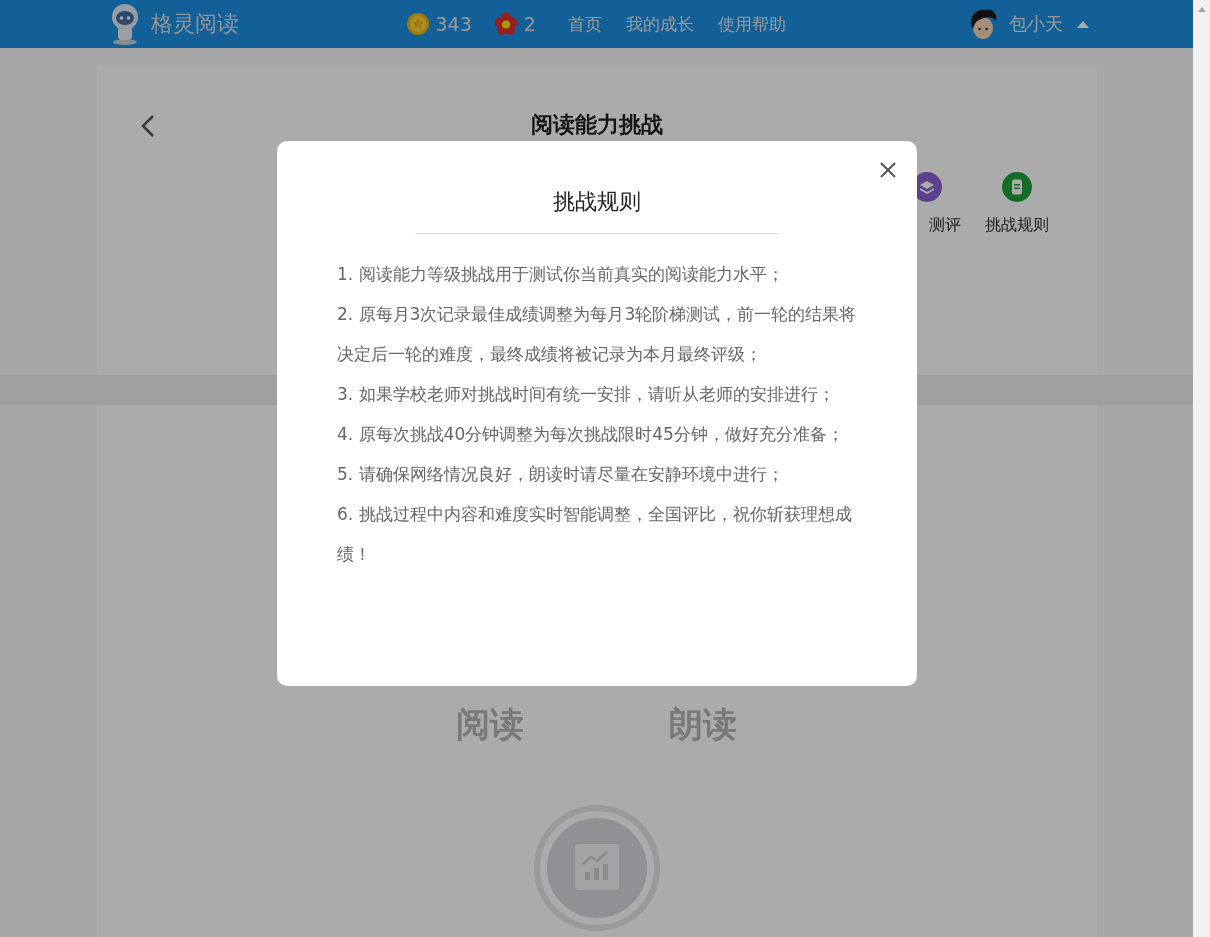 The height and width of the screenshot is (937, 1210). What do you see at coordinates (888, 170) in the screenshot?
I see `close-icon` at bounding box center [888, 170].